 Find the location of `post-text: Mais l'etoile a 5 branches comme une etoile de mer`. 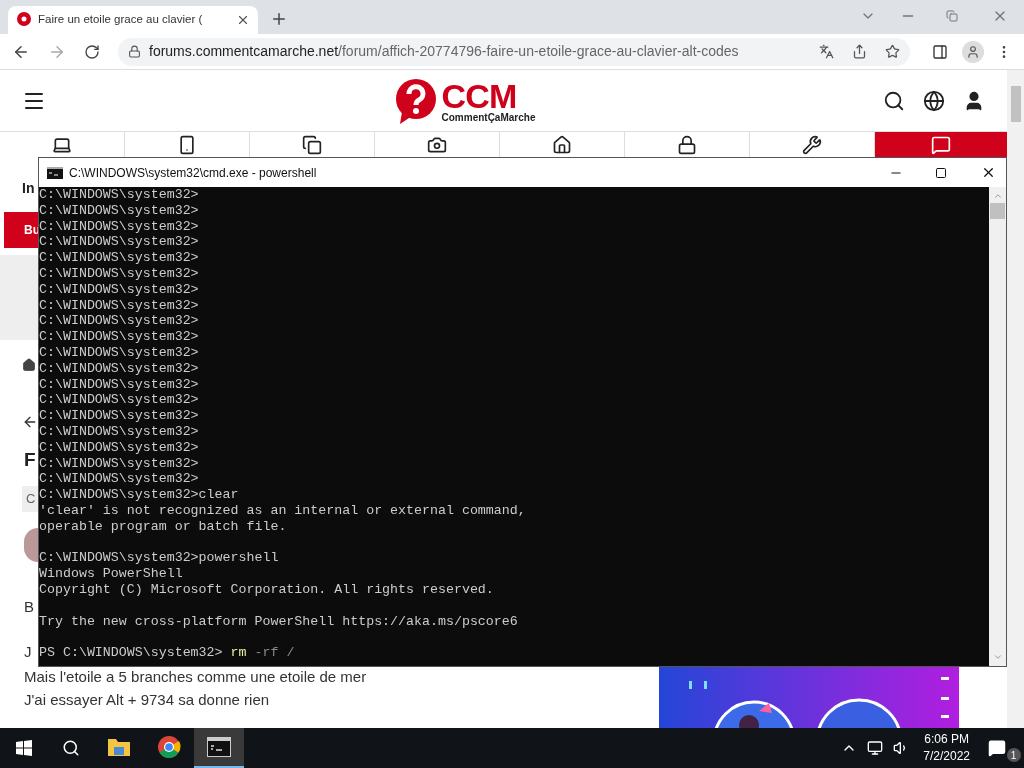

post-text: Mais l'etoile a 5 branches comme une etoile de mer is located at coordinates (196, 677).